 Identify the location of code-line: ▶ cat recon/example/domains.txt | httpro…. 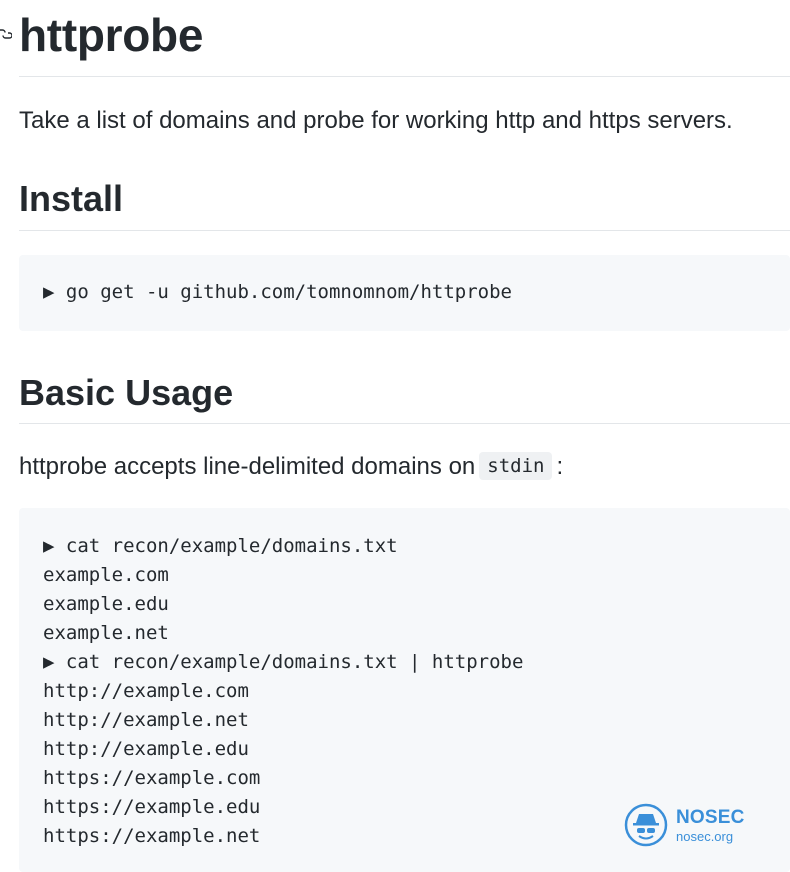
(283, 662).